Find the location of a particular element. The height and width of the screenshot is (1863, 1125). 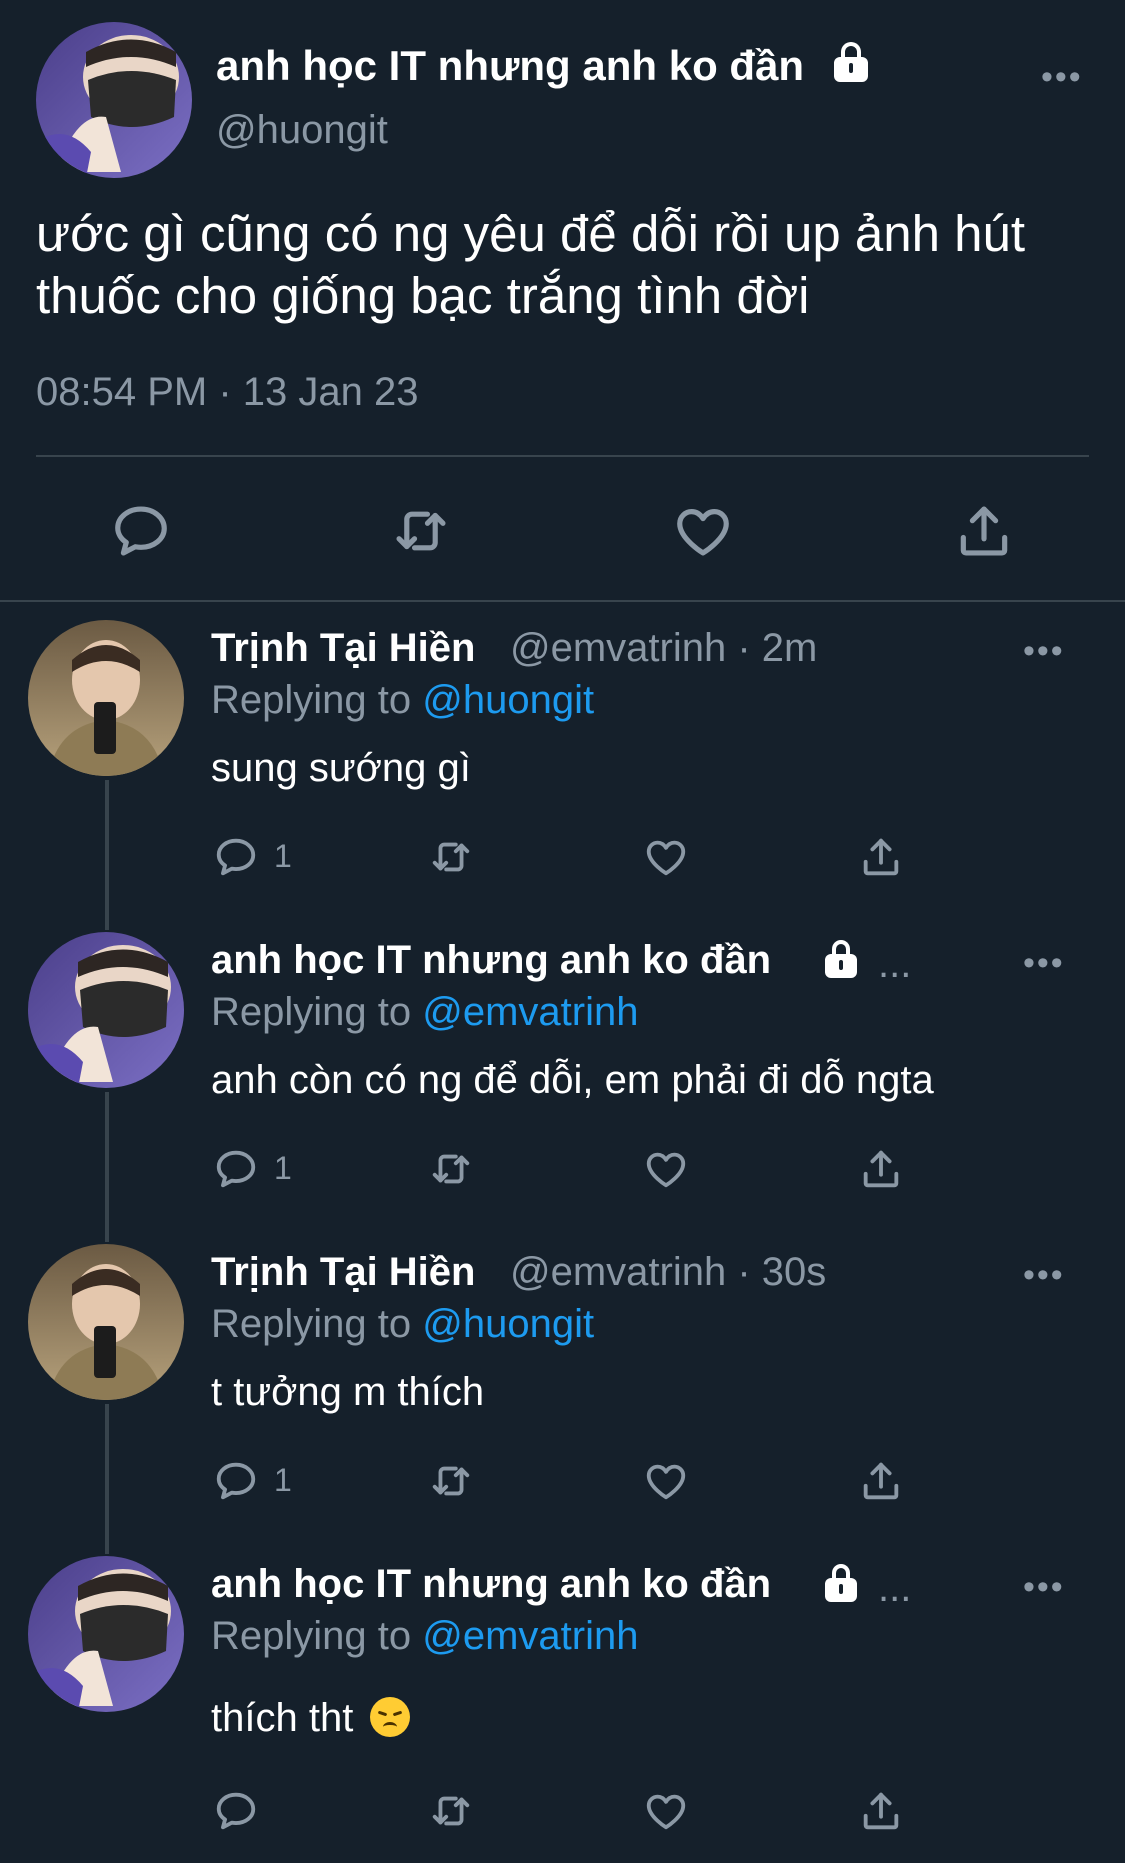

tweet-timestamp: 08:54 PM · 13 Jan 23 is located at coordinates (227, 392).